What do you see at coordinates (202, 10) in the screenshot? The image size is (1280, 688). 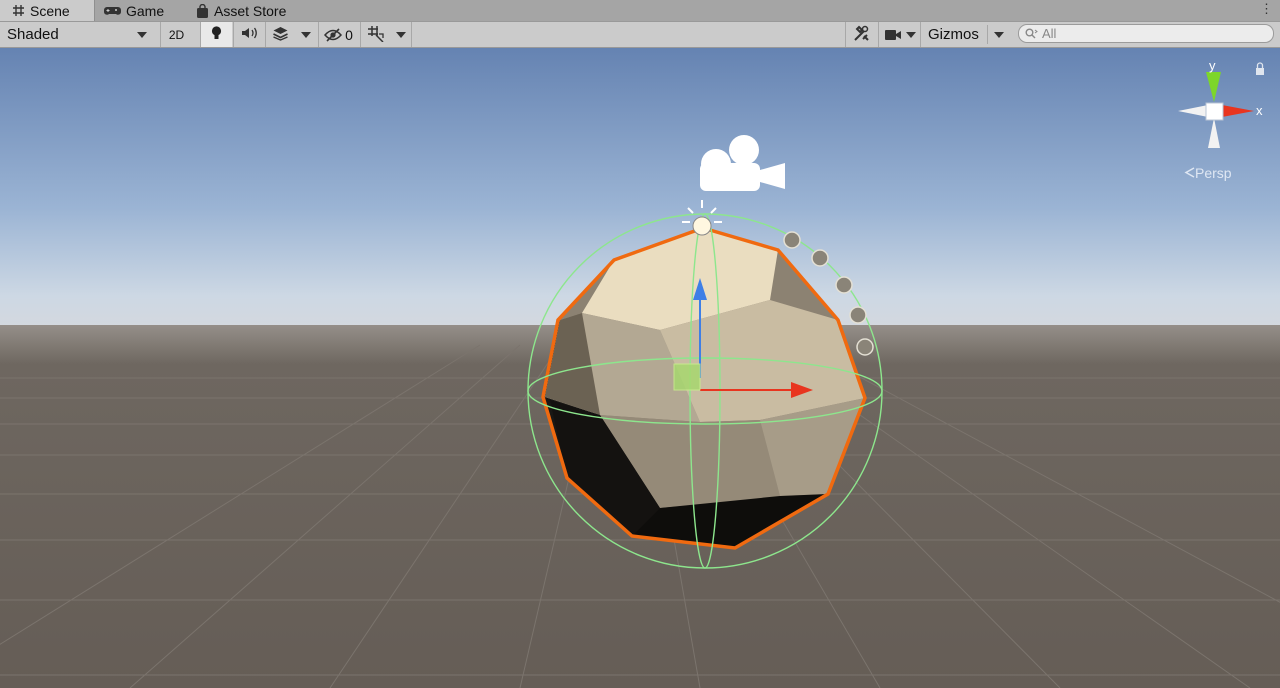 I see `shopping-bag-icon` at bounding box center [202, 10].